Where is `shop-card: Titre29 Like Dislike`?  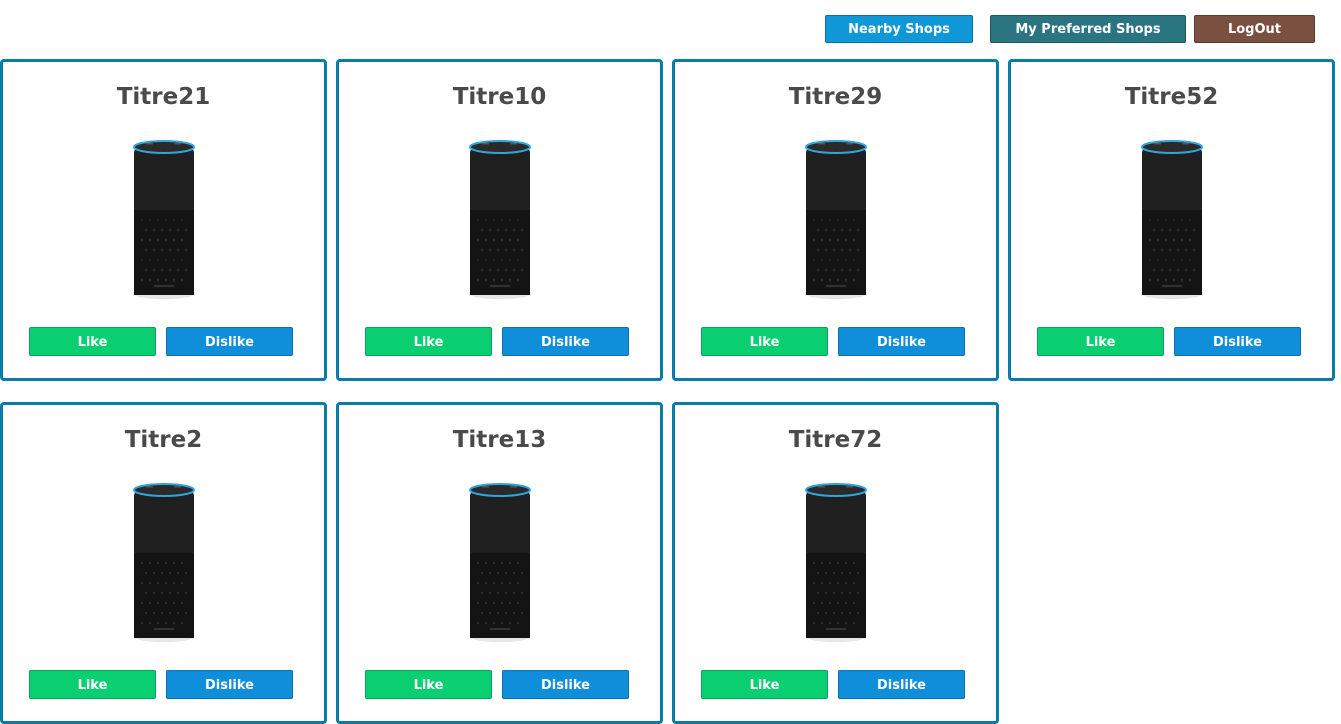 shop-card: Titre29 Like Dislike is located at coordinates (835, 220).